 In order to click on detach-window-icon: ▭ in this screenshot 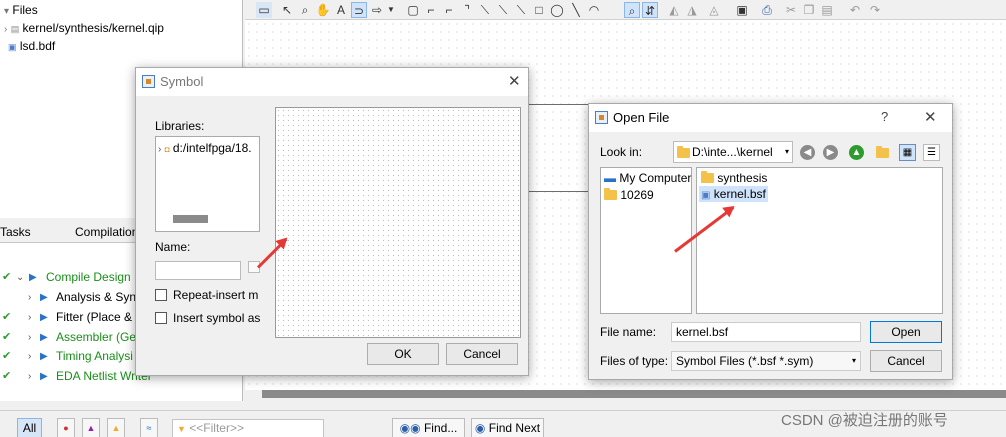, I will do `click(264, 10)`.